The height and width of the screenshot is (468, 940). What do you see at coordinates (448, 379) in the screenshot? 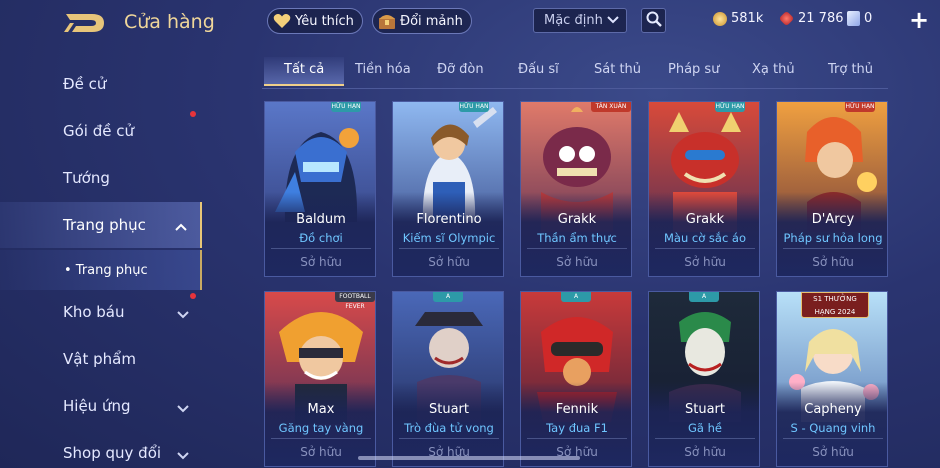
I see `skin-card: A Stuart Trò đùa tử vong Sở hữu` at bounding box center [448, 379].